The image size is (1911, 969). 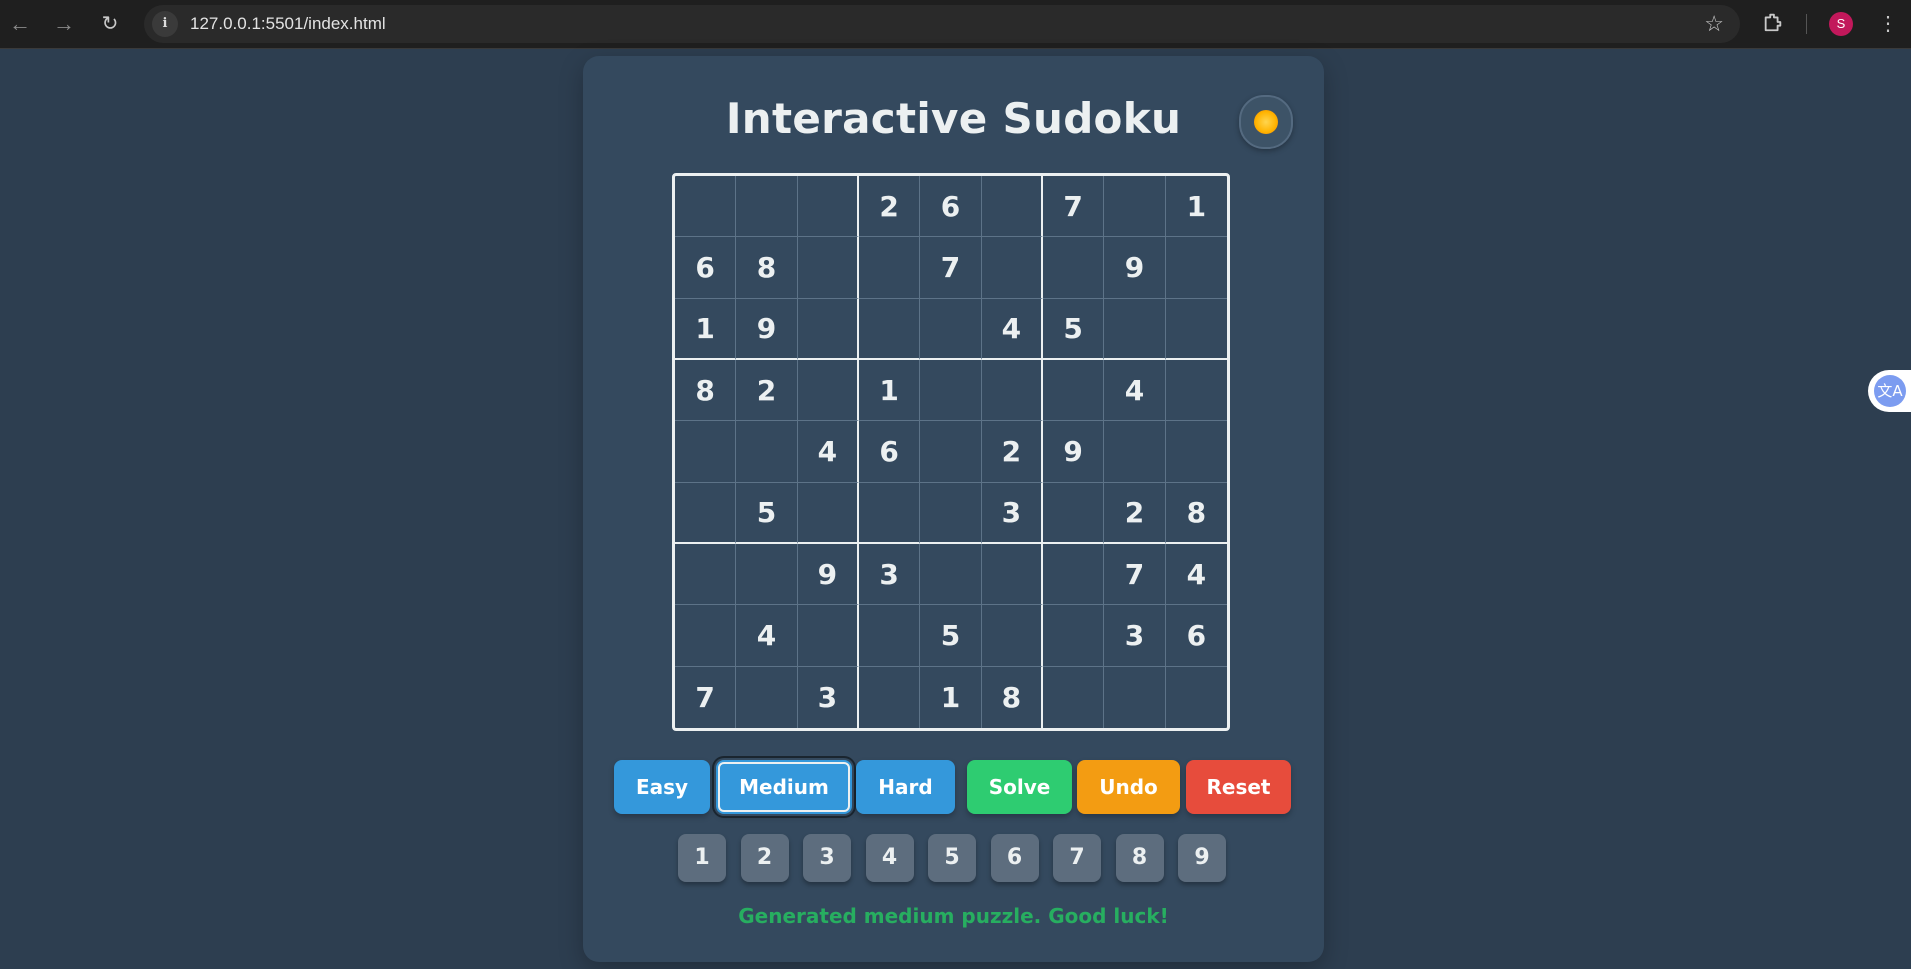 I want to click on number-button: 2, so click(x=764, y=858).